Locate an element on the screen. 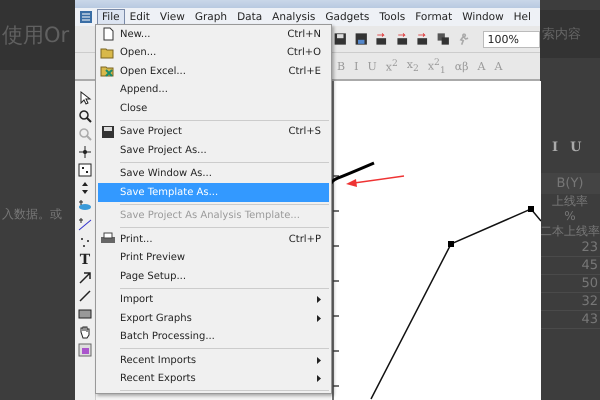 The height and width of the screenshot is (400, 600). crosshair-icon is located at coordinates (85, 152).